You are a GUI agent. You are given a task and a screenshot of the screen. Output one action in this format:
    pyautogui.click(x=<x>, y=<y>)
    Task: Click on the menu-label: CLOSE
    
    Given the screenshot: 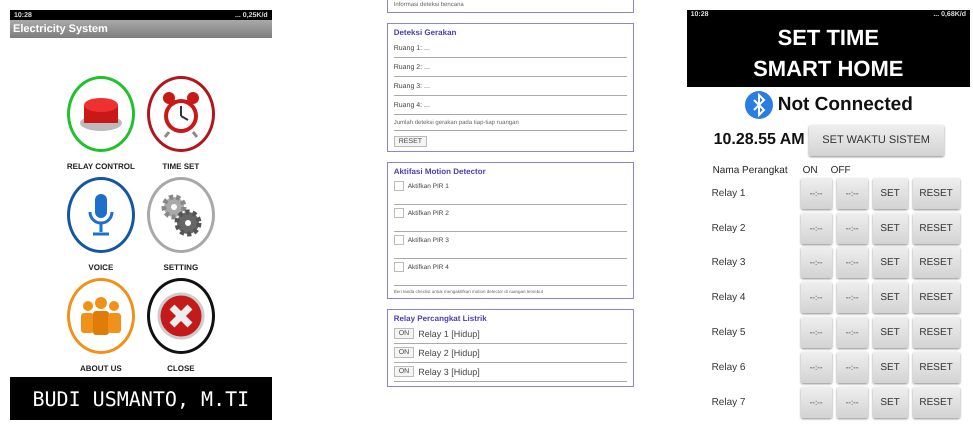 What is the action you would take?
    pyautogui.click(x=181, y=368)
    